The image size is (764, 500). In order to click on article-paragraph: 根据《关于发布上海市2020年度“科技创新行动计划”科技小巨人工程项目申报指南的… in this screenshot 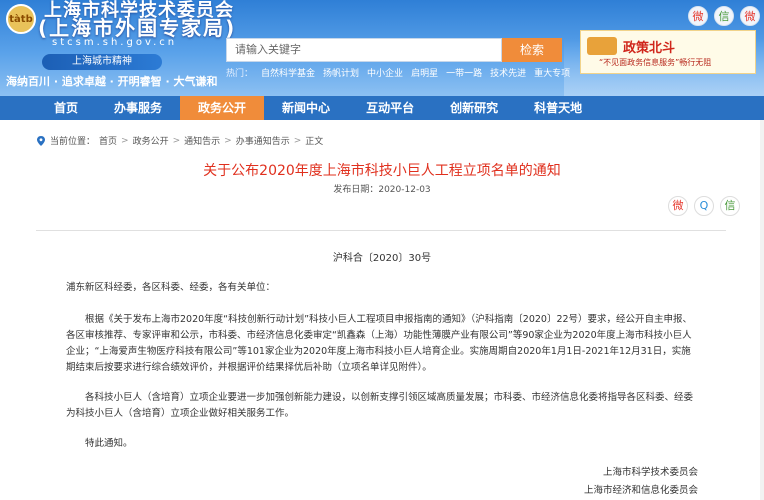, I will do `click(379, 343)`.